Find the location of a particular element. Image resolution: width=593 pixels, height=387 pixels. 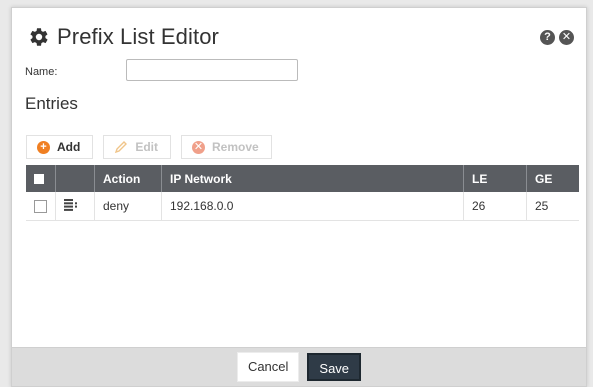

name-label: Name: is located at coordinates (41, 72).